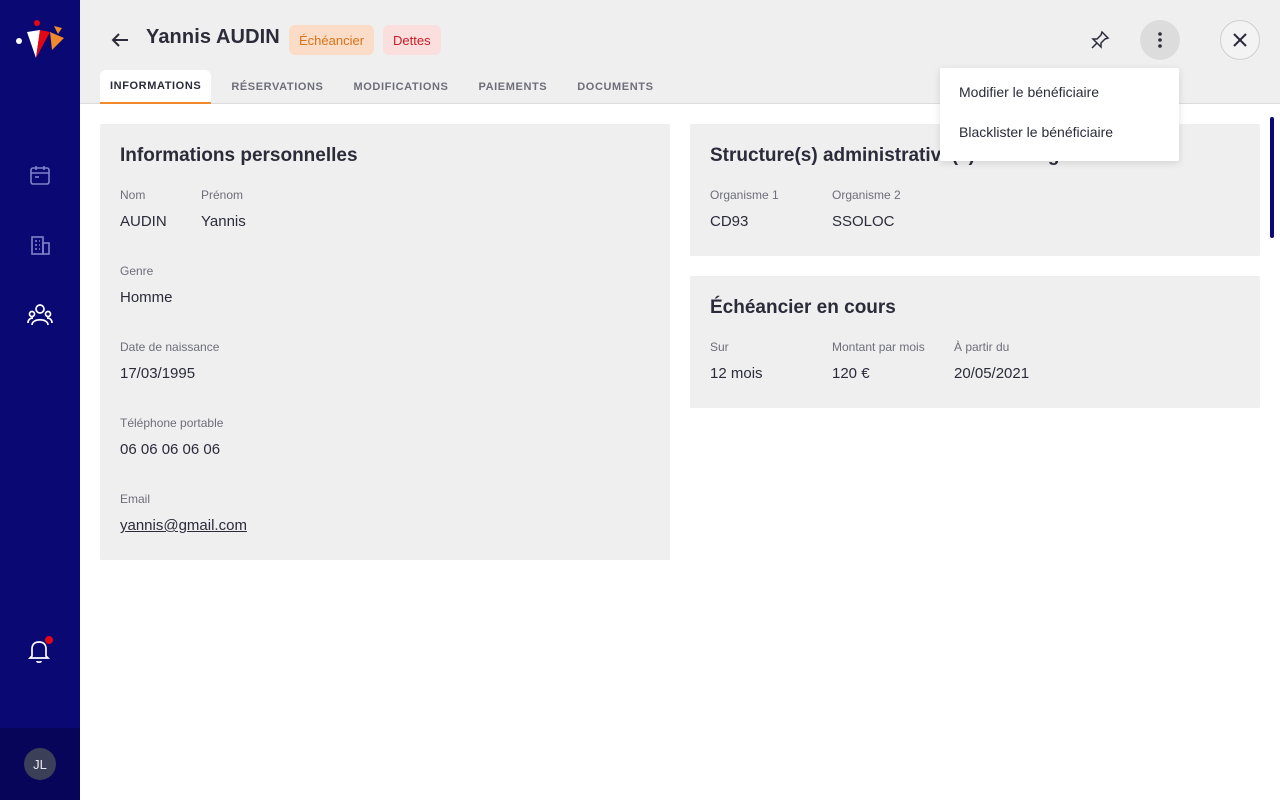  Describe the element at coordinates (744, 195) in the screenshot. I see `org1-label: Organisme 1` at that location.